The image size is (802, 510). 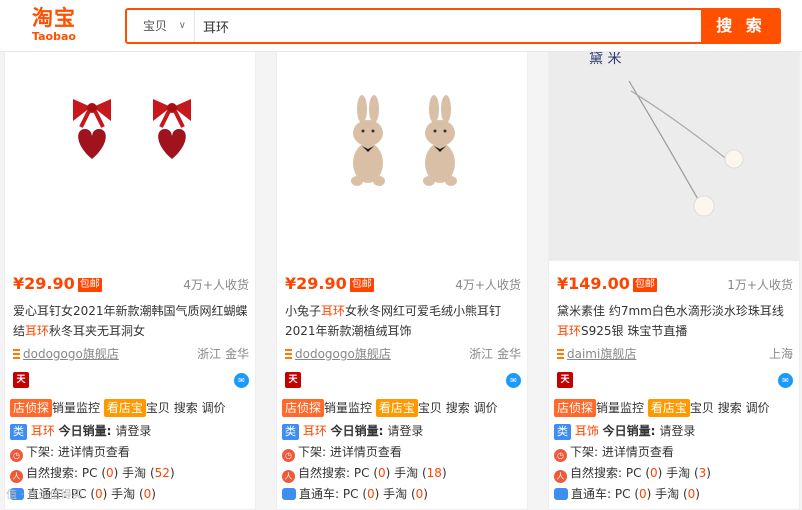 I want to click on title-text: 黛米素佳 约7mm白色水滴形淡水珍珠耳线, so click(x=670, y=311).